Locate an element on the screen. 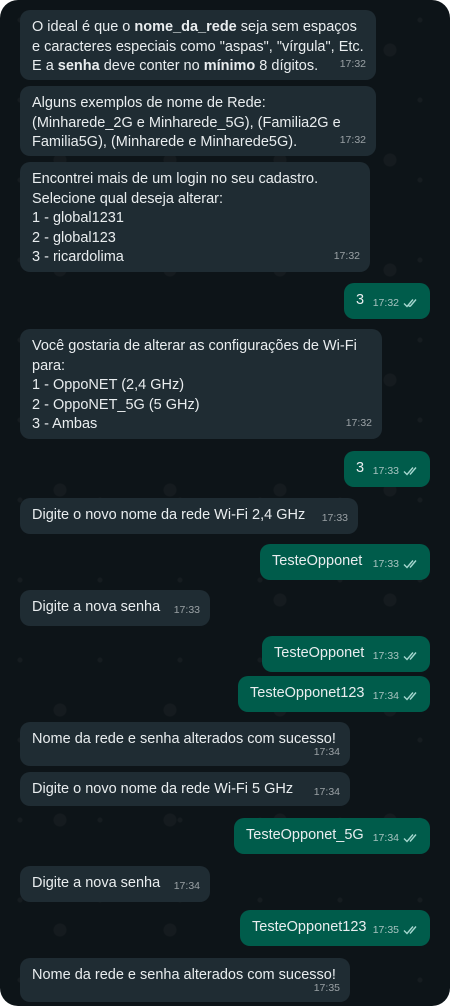  text-segment: 8 dígitos. is located at coordinates (287, 66).